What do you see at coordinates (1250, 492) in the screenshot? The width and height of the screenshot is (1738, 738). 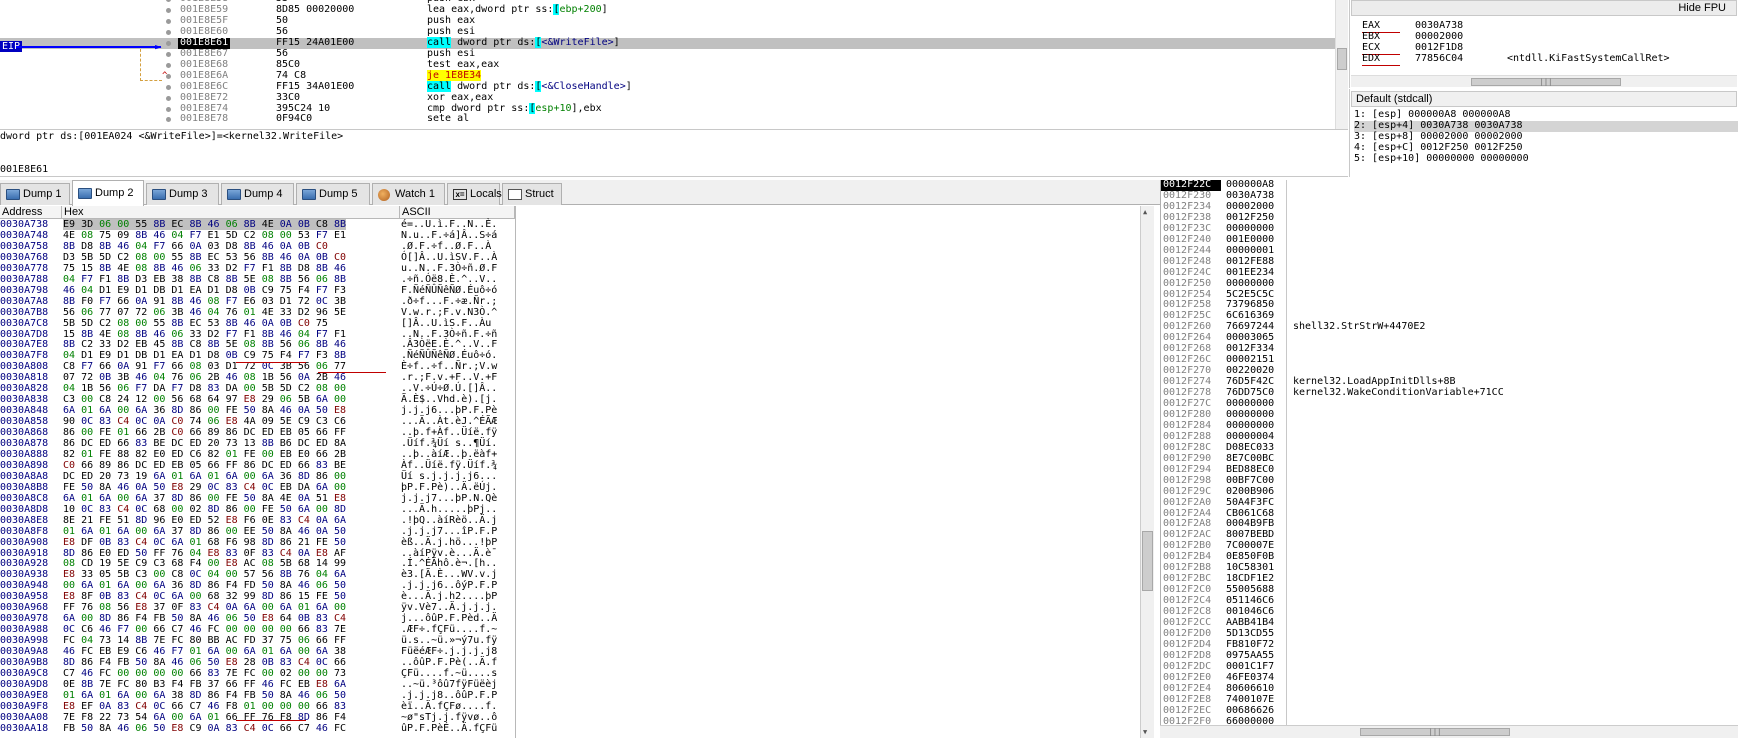 I see `stack-value: 0200B906` at bounding box center [1250, 492].